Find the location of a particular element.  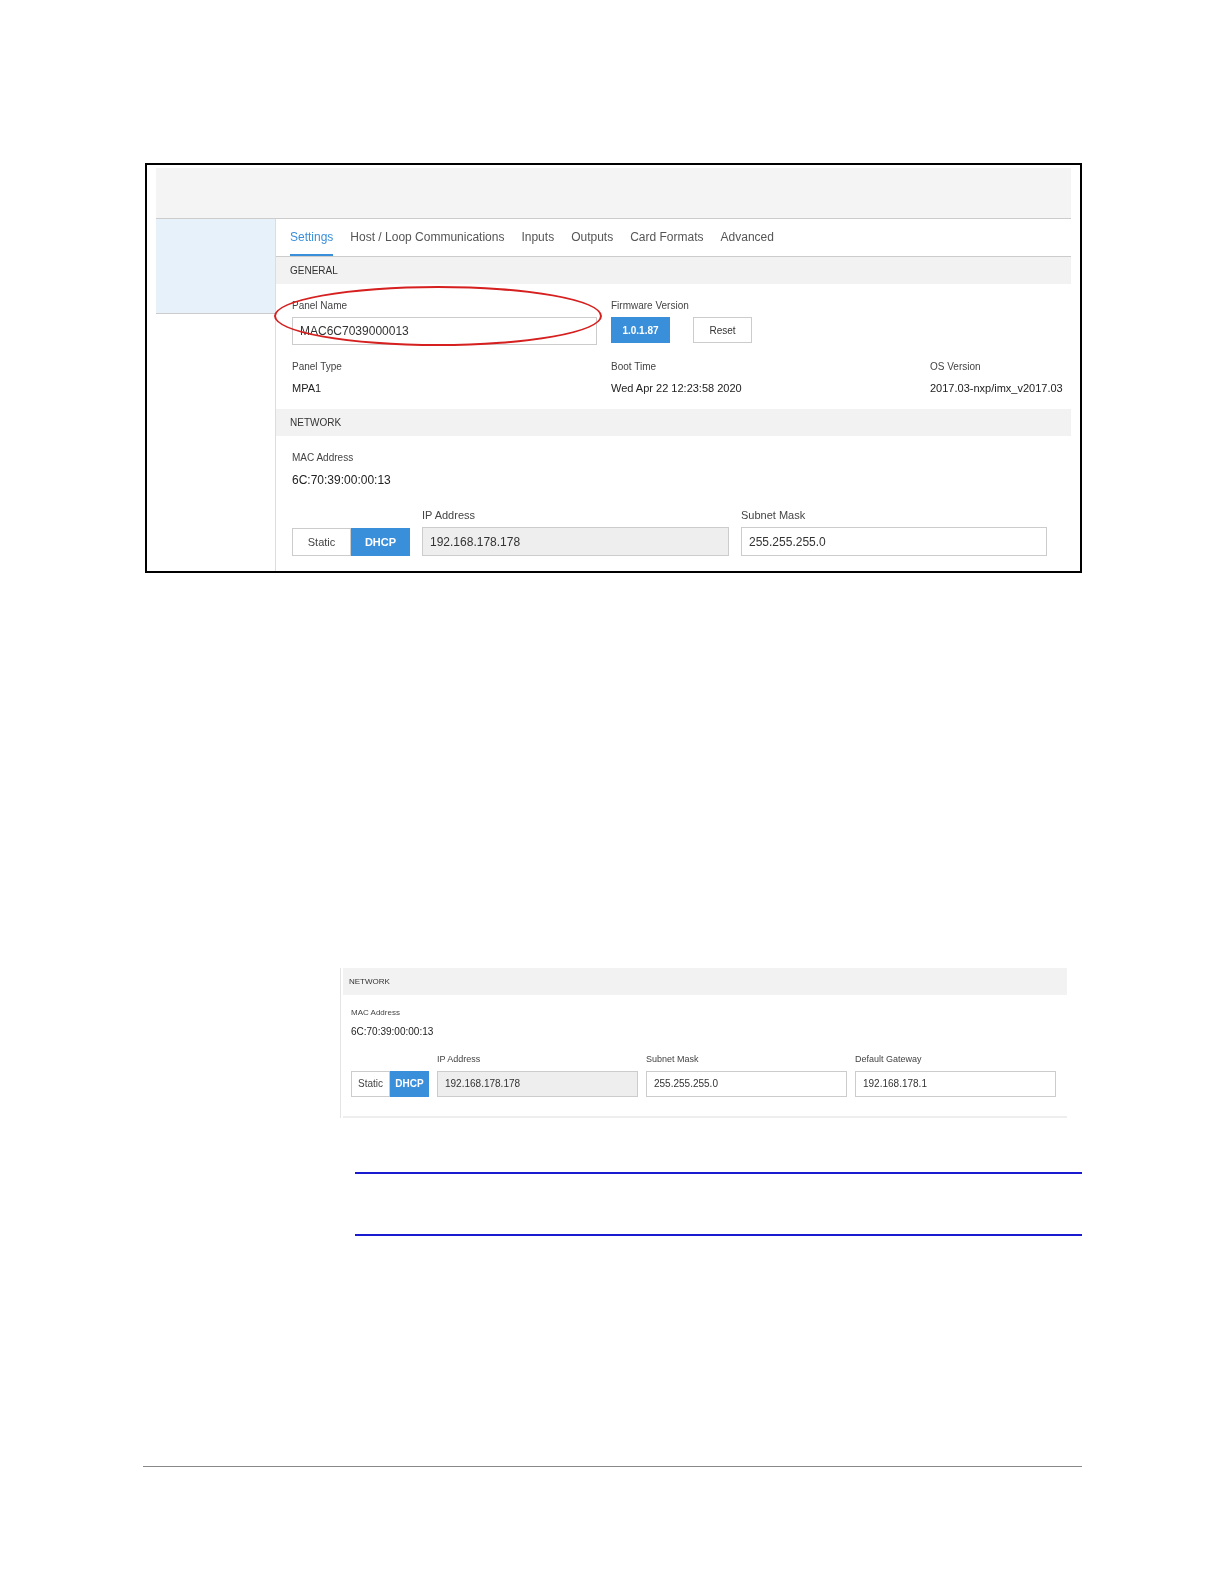

info-label: OS Version is located at coordinates (956, 367).